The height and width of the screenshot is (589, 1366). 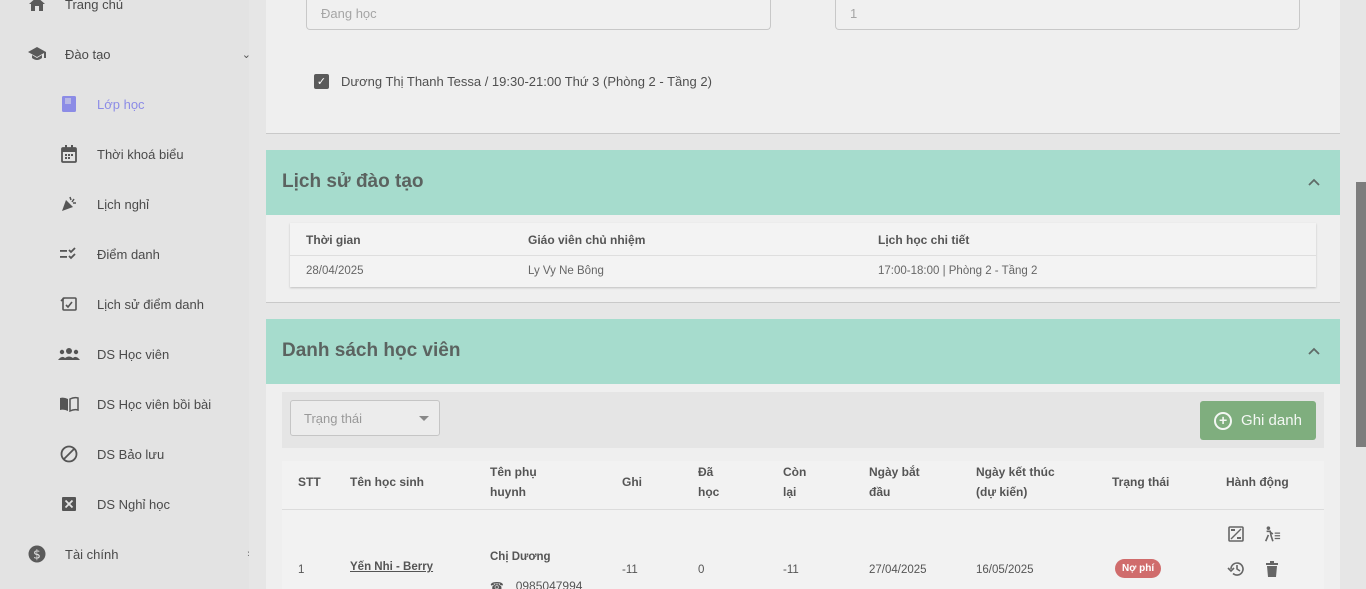 I want to click on checkbox-checked-icon: ✓, so click(x=321, y=81).